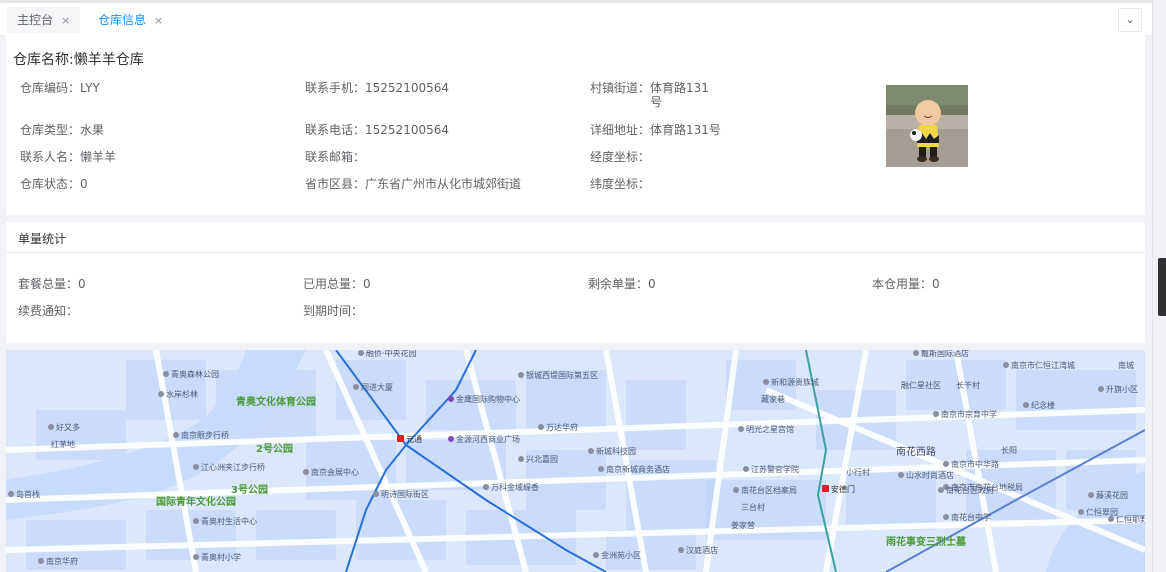 This screenshot has height=572, width=1166. I want to click on map-label: 小行村, so click(858, 472).